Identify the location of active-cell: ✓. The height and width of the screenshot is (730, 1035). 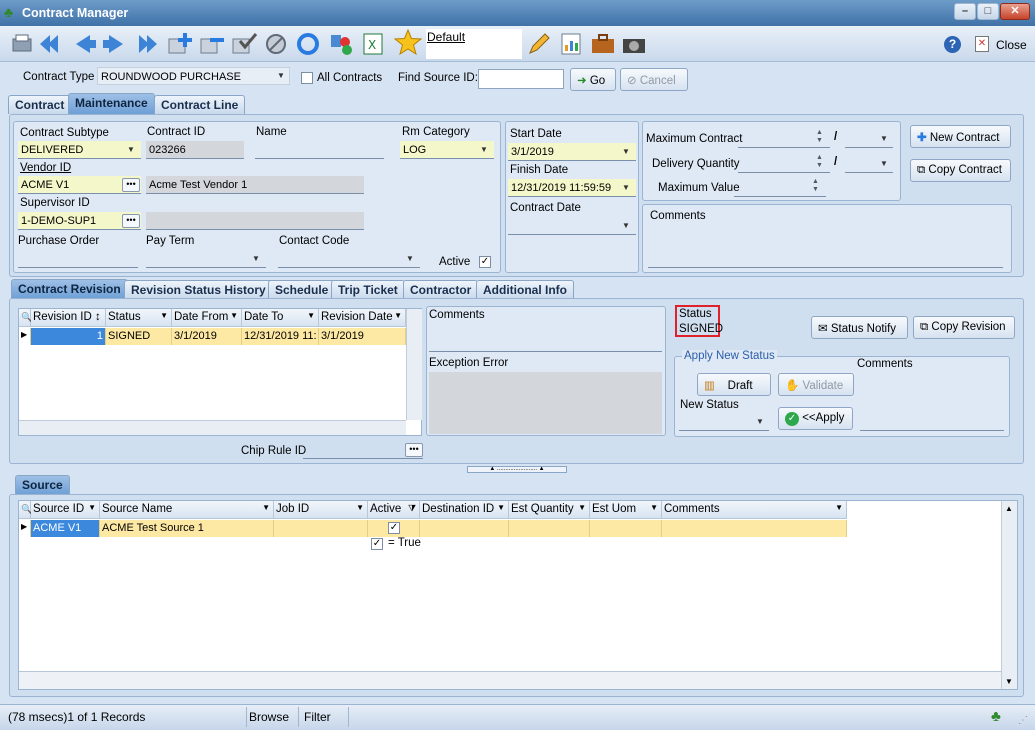
(394, 528).